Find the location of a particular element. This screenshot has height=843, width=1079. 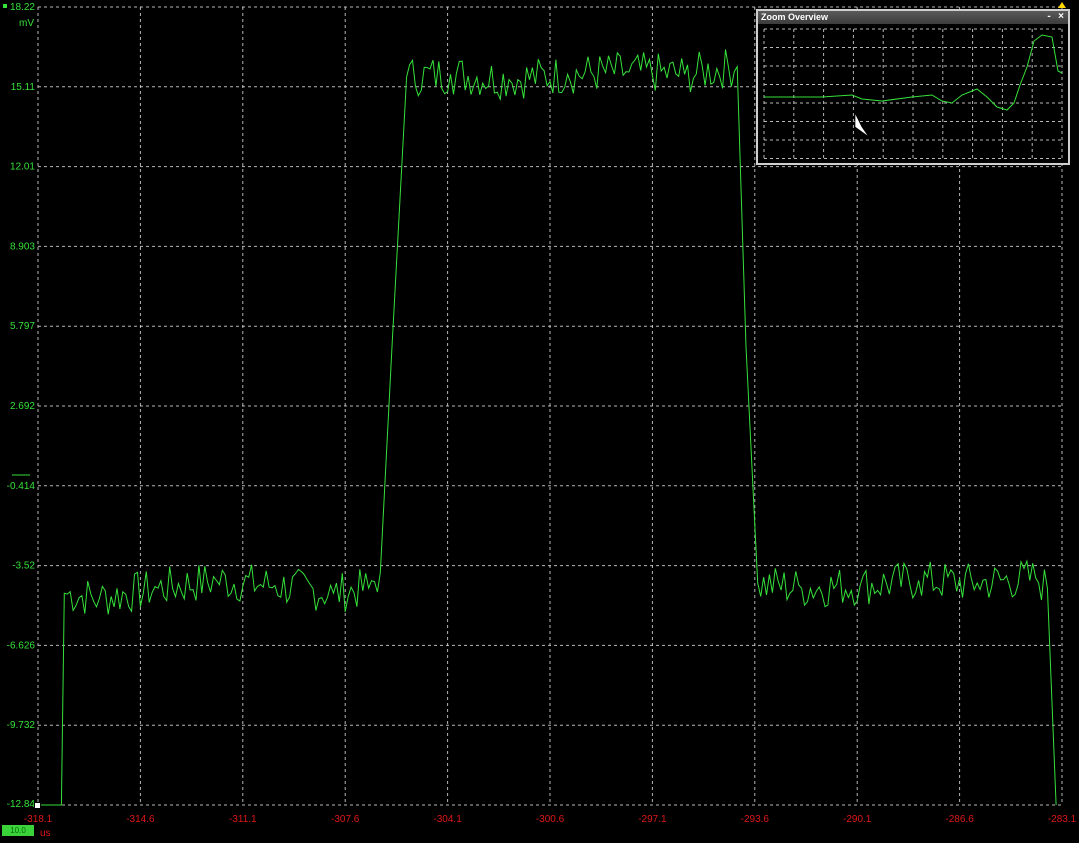

channel-indicator-icon is located at coordinates (5, 6).